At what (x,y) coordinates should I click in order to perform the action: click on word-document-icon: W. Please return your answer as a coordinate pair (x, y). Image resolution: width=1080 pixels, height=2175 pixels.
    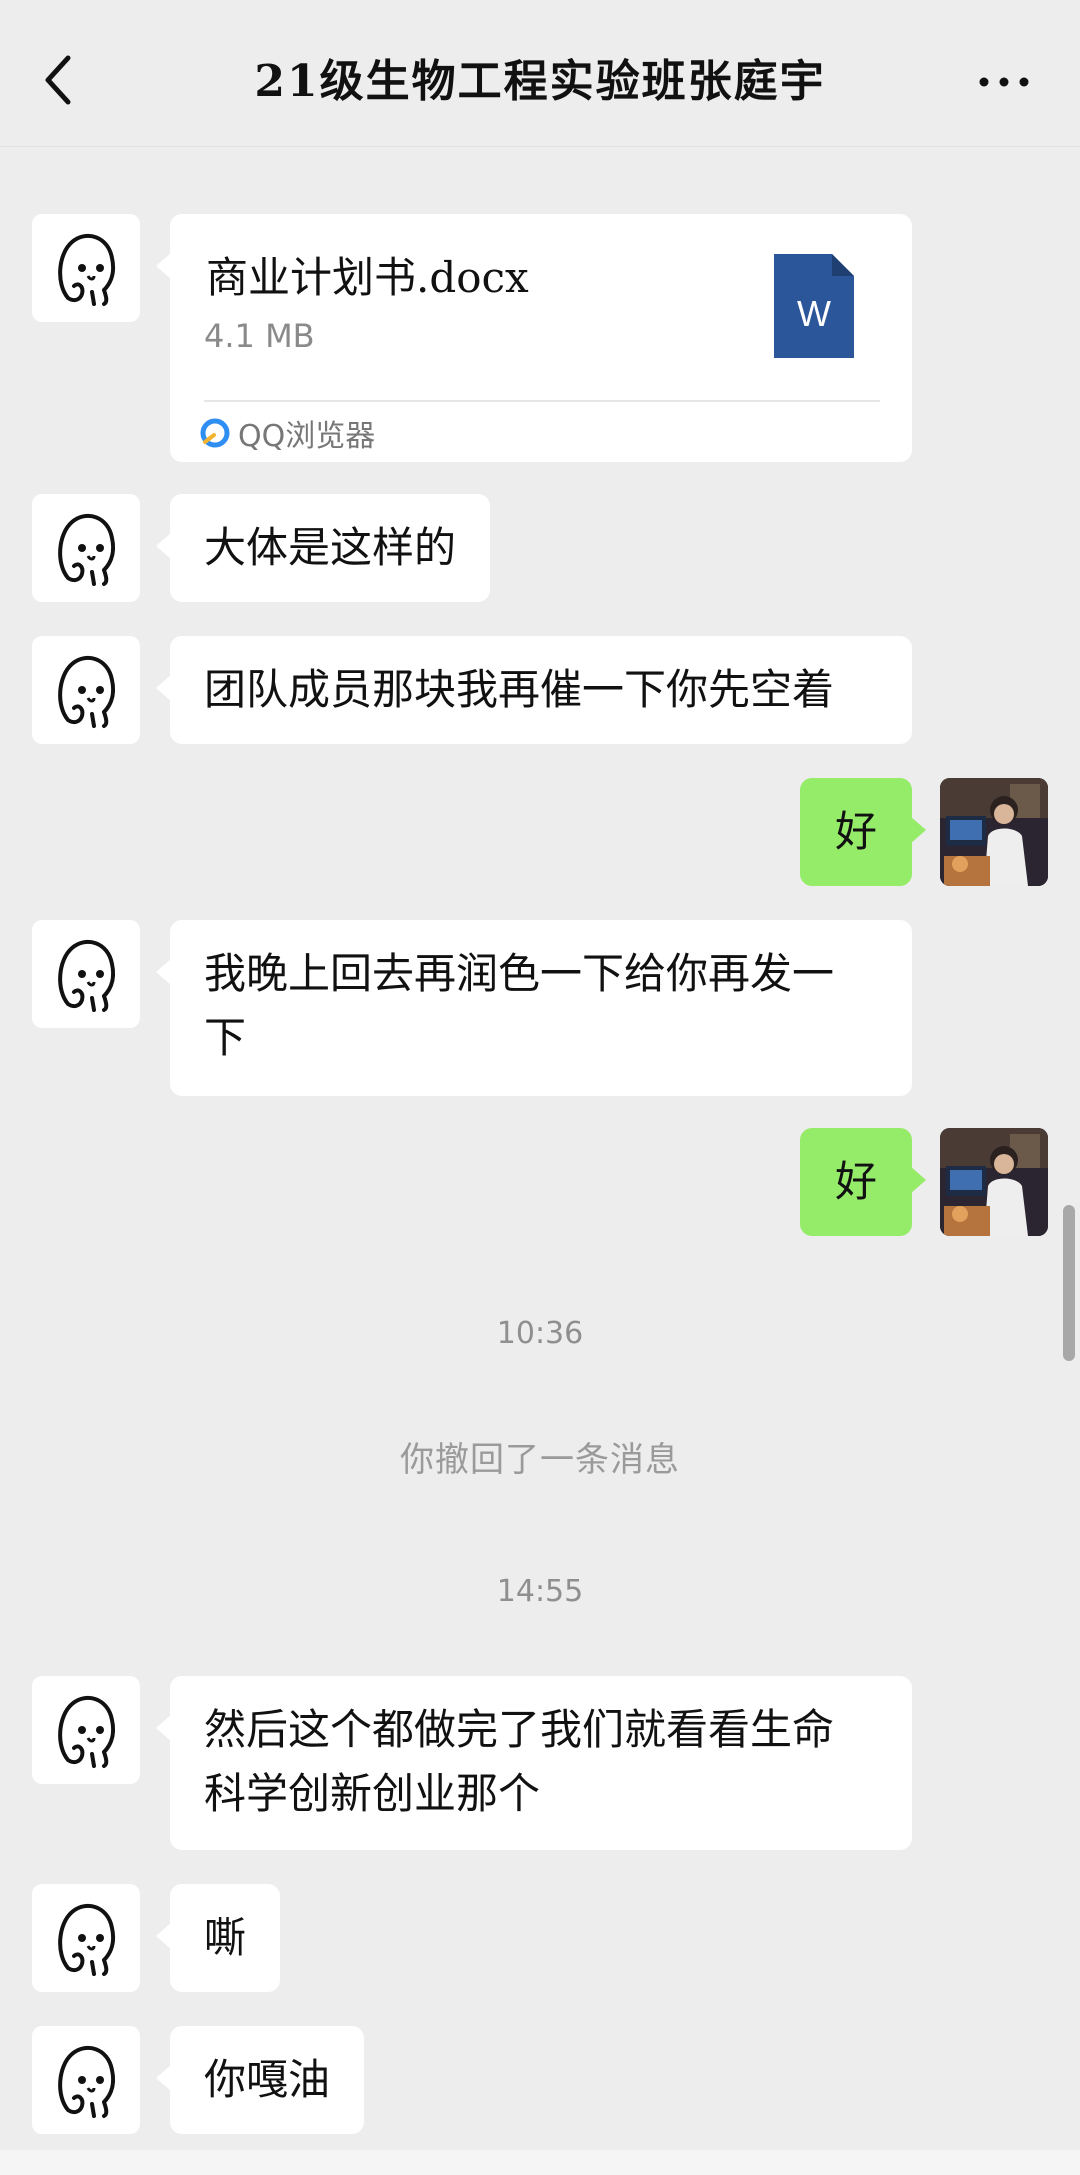
    Looking at the image, I should click on (814, 306).